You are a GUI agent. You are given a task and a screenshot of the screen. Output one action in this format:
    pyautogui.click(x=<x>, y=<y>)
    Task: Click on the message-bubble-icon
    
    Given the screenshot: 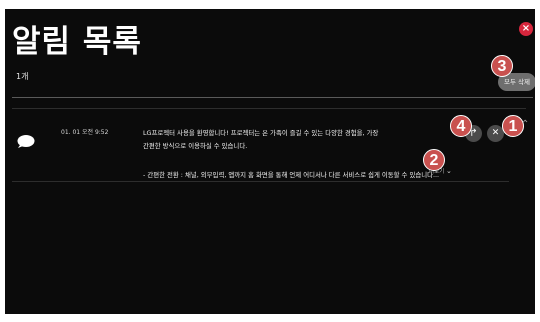 What is the action you would take?
    pyautogui.click(x=26, y=141)
    